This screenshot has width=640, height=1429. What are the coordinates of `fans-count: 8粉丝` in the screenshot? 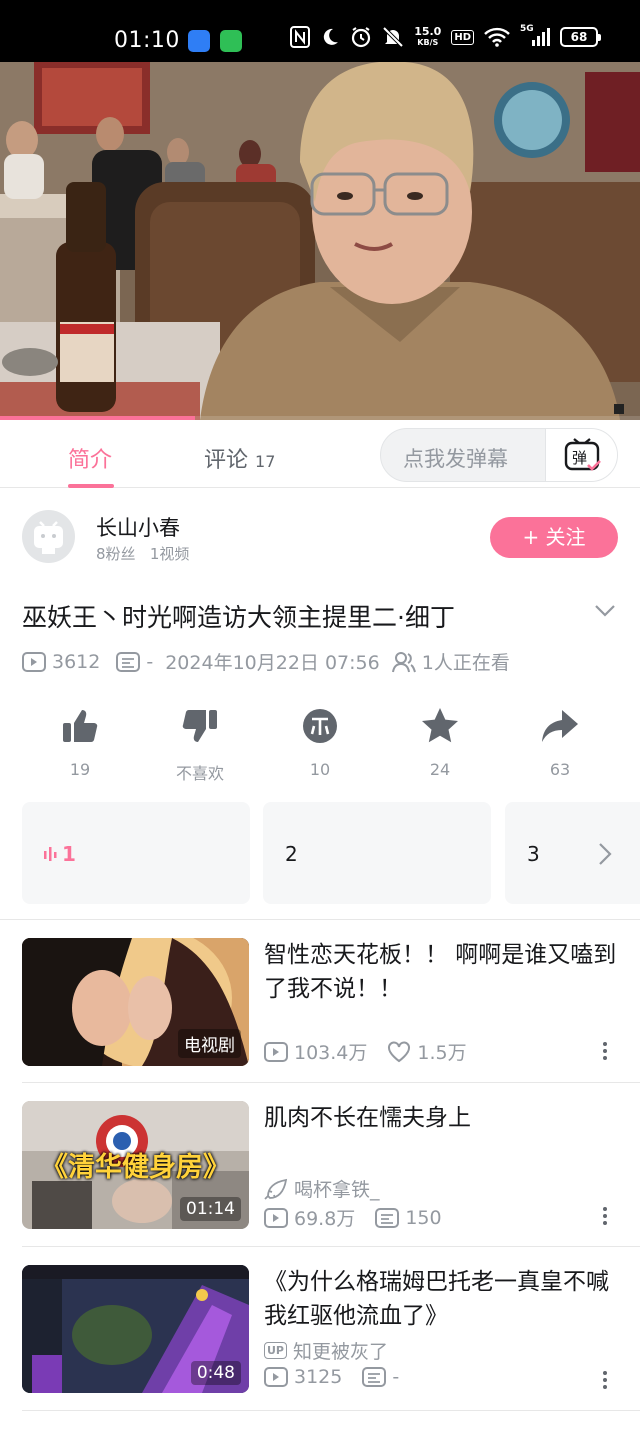 It's located at (116, 554).